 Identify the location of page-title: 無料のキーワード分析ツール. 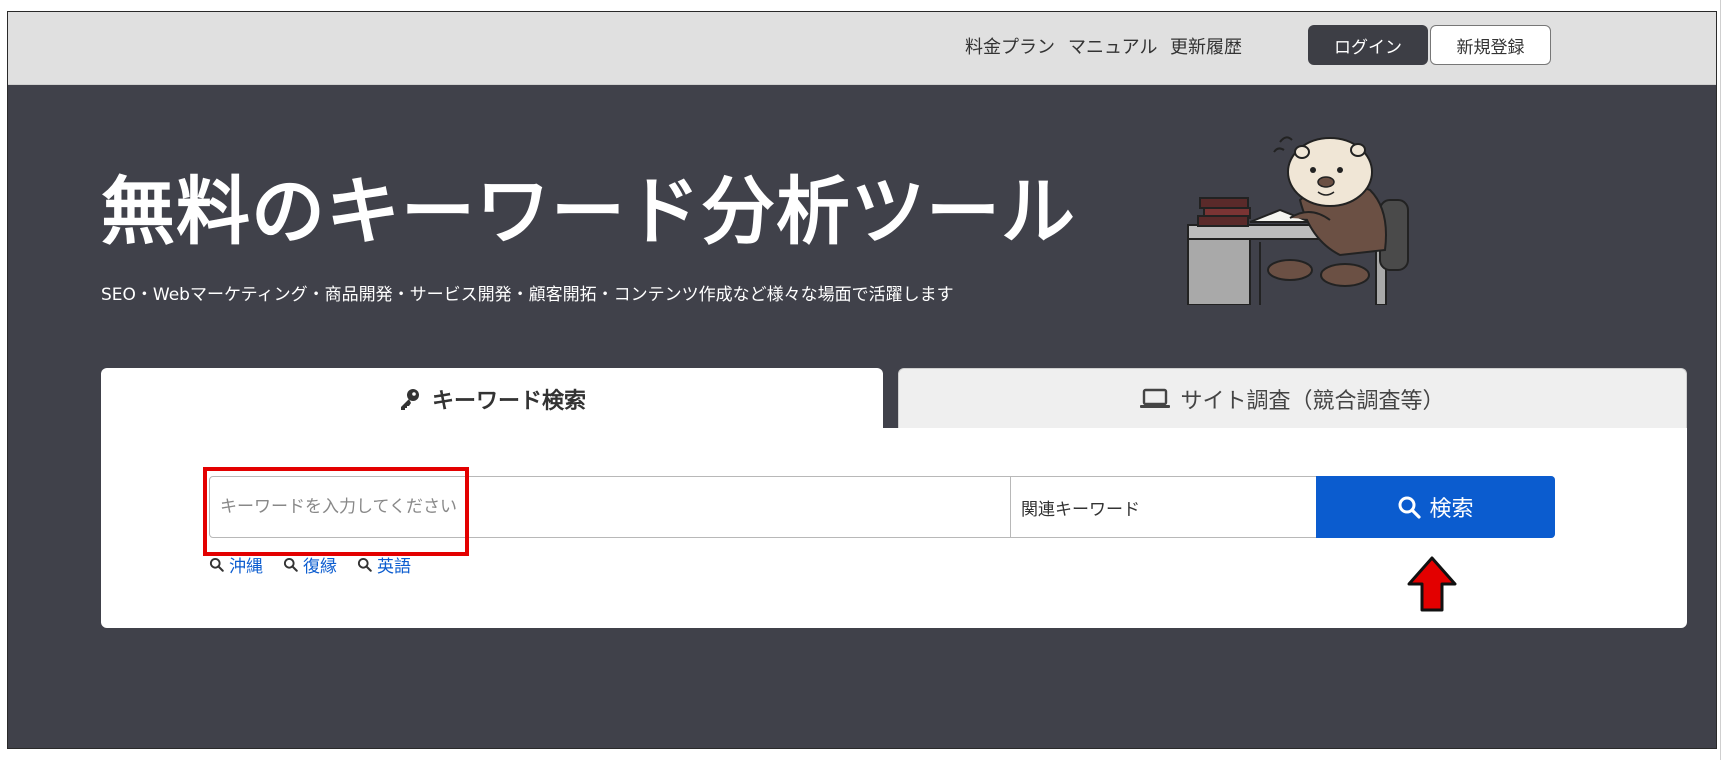
(588, 212).